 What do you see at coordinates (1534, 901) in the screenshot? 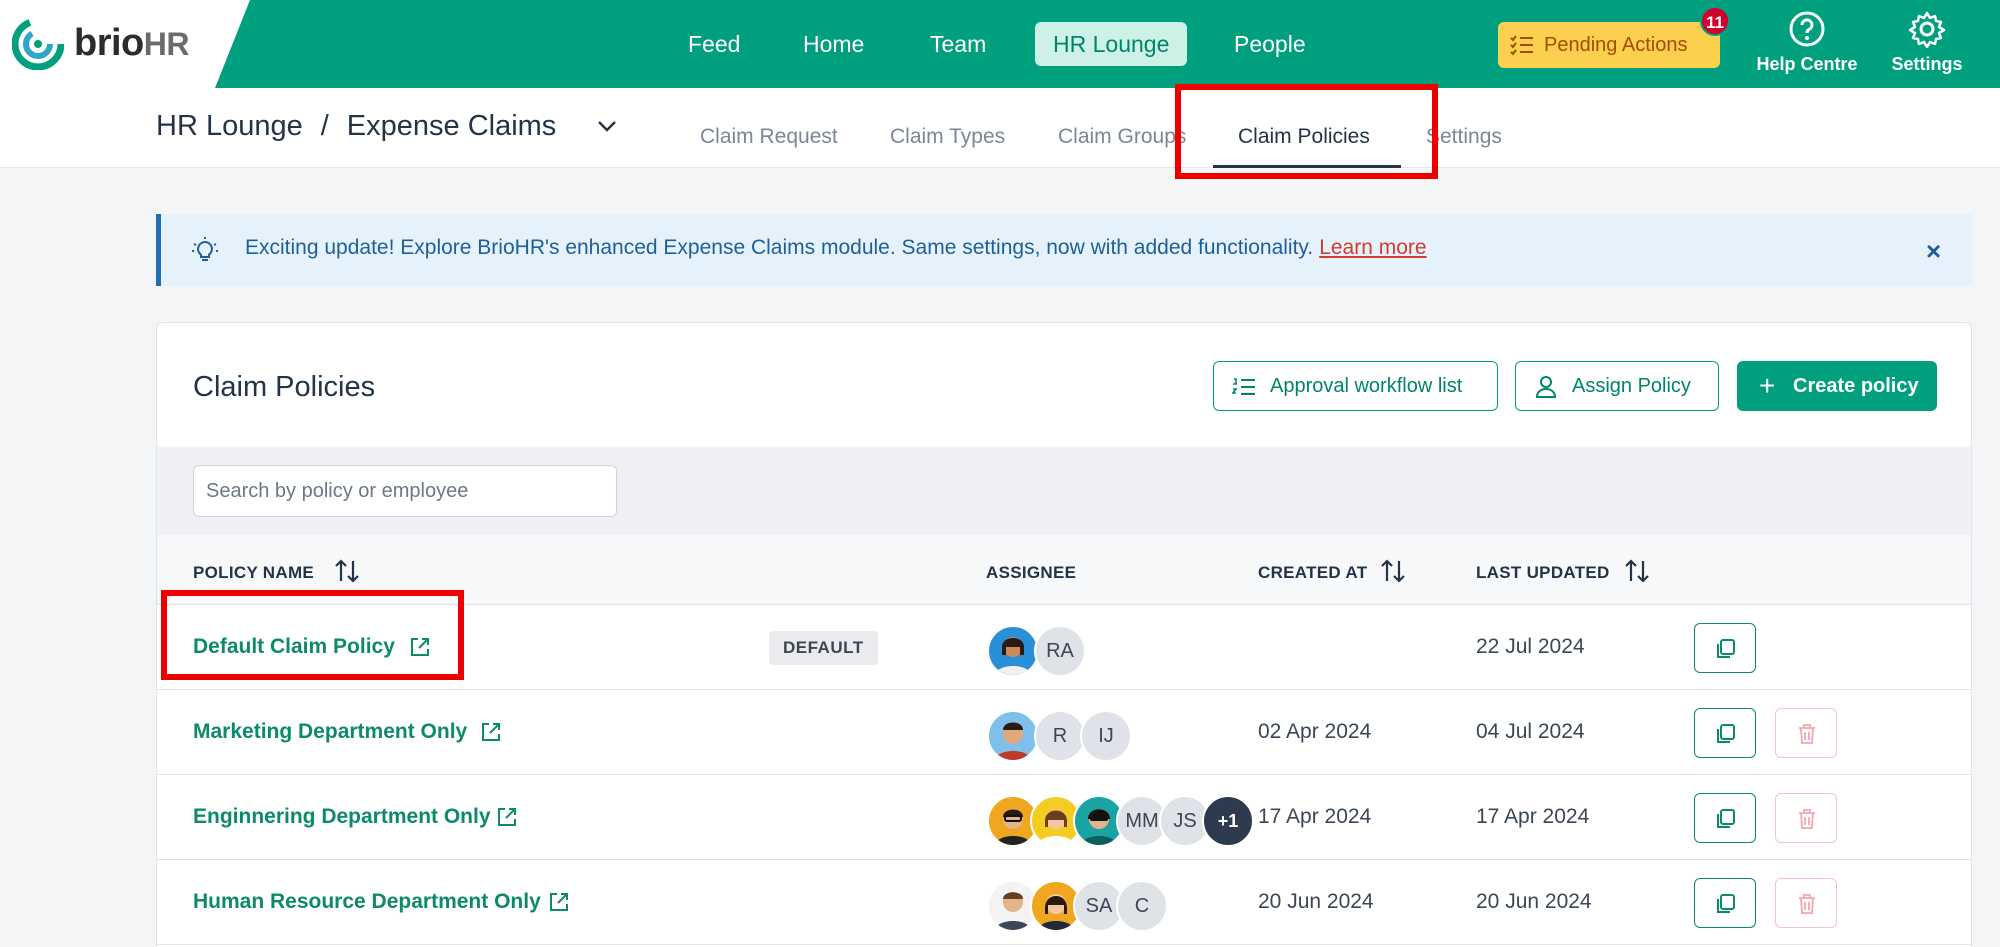
I see `last-updated: 20 Jun 2024` at bounding box center [1534, 901].